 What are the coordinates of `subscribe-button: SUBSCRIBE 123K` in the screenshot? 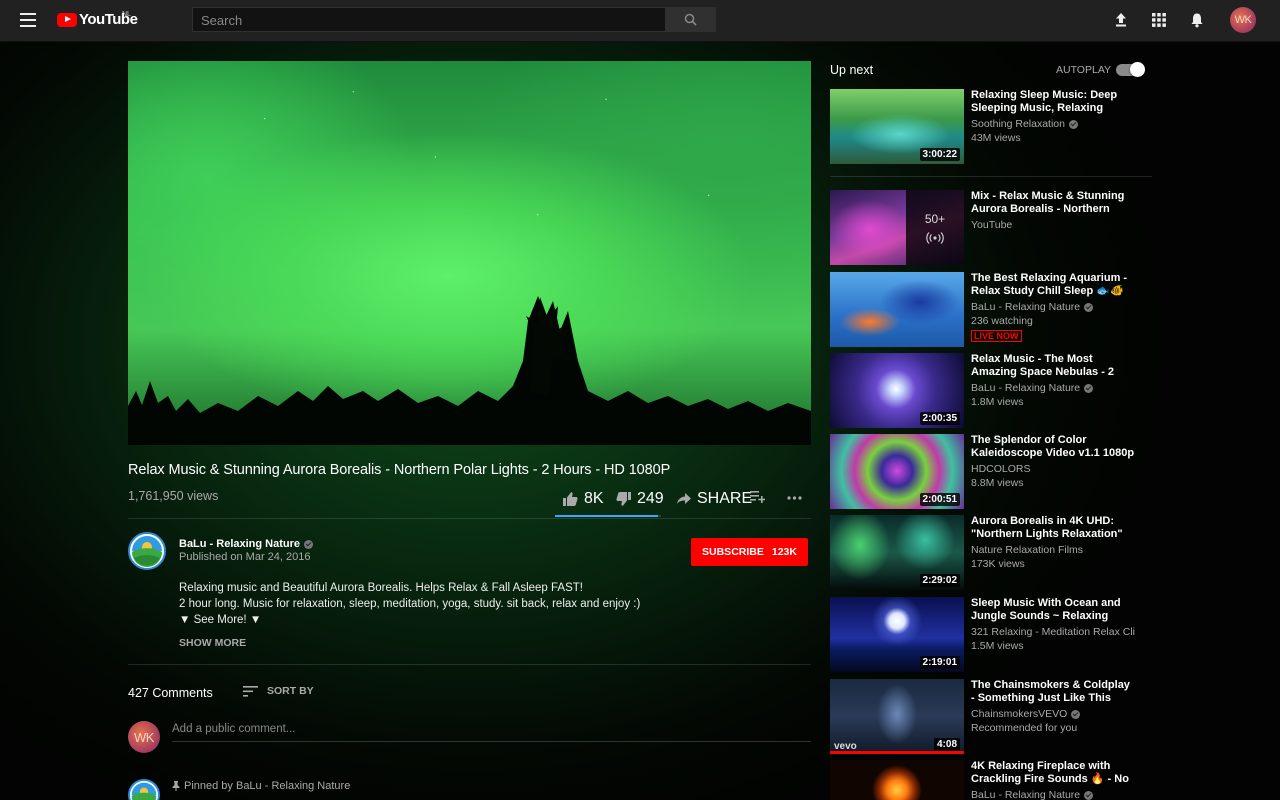 It's located at (749, 552).